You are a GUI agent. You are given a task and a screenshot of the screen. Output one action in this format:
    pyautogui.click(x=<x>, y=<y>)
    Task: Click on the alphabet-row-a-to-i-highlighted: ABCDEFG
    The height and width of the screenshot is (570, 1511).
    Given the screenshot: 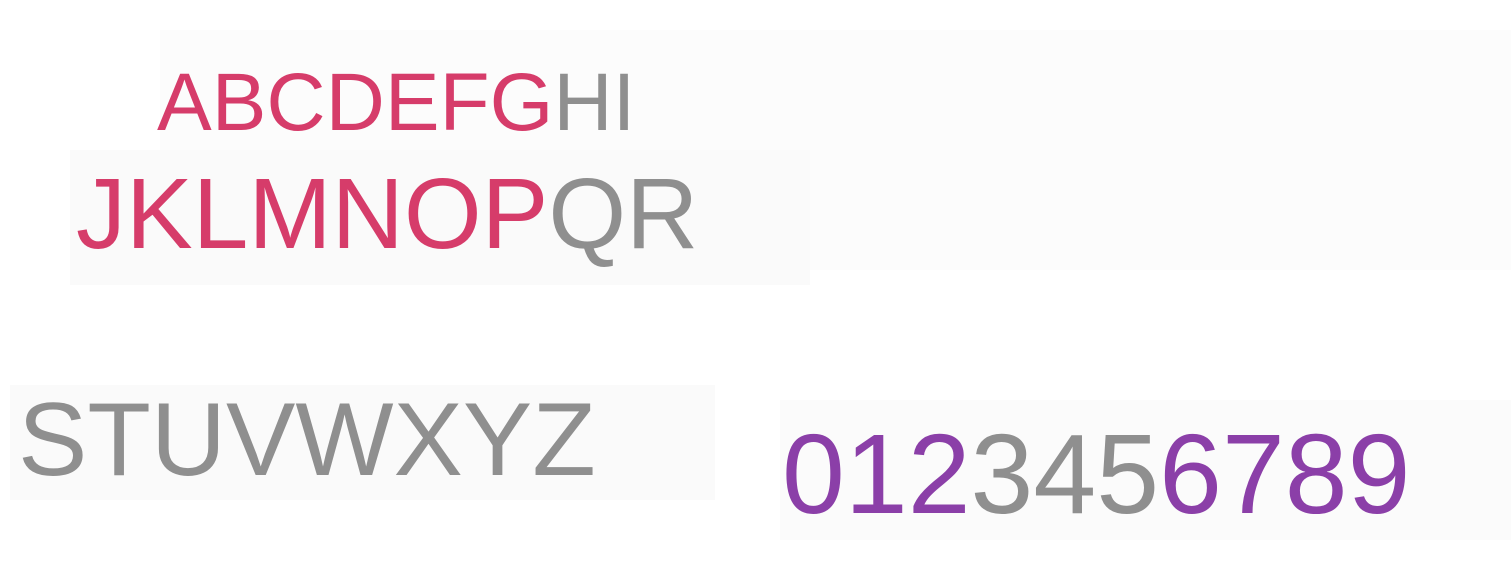 What is the action you would take?
    pyautogui.click(x=355, y=102)
    